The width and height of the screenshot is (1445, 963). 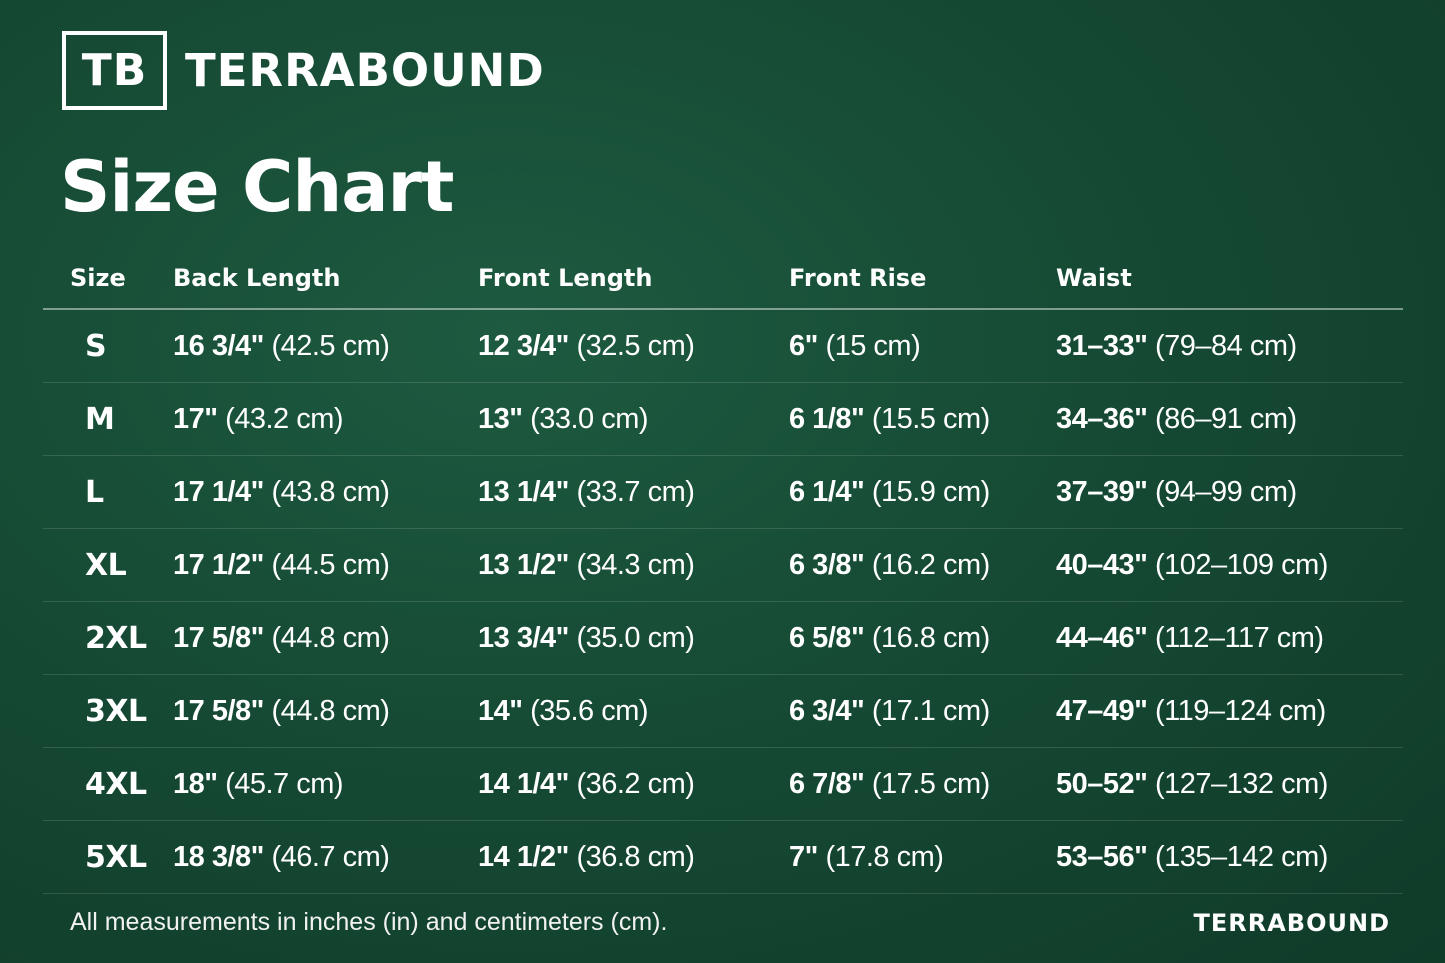 What do you see at coordinates (1102, 710) in the screenshot?
I see `waist-in: 47–49"` at bounding box center [1102, 710].